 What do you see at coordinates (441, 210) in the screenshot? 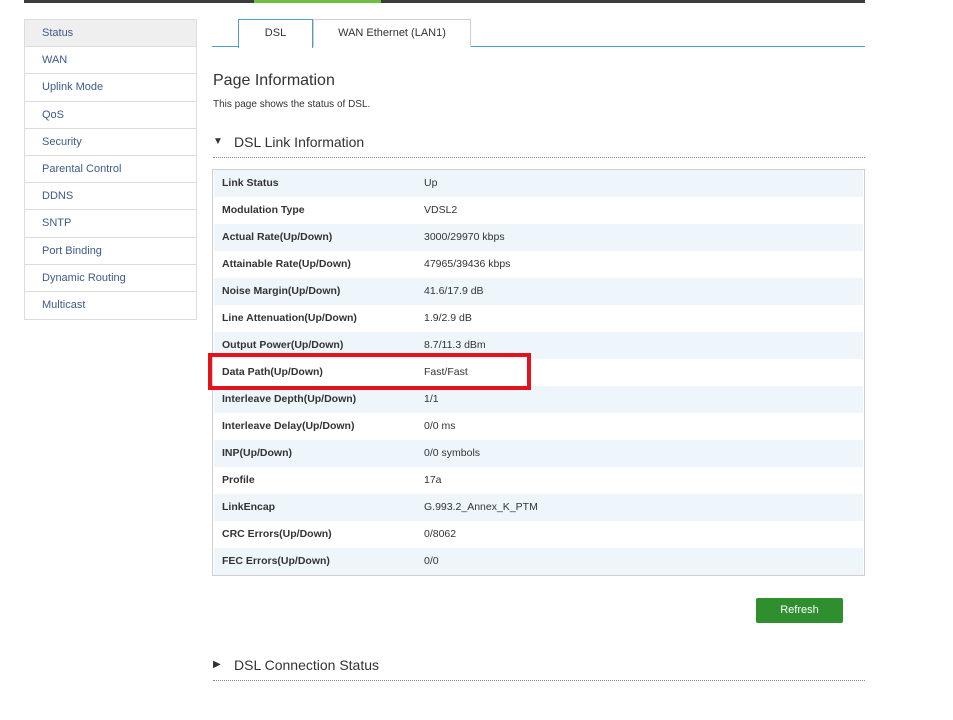
I see `row-value: VDSL2` at bounding box center [441, 210].